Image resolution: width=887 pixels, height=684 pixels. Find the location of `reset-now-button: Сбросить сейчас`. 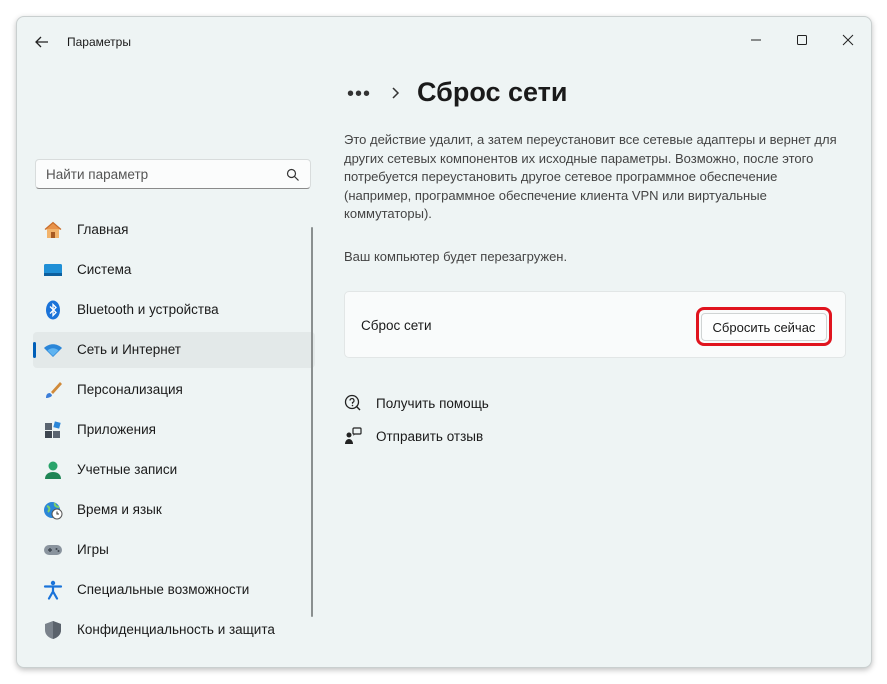

reset-now-button: Сбросить сейчас is located at coordinates (764, 327).